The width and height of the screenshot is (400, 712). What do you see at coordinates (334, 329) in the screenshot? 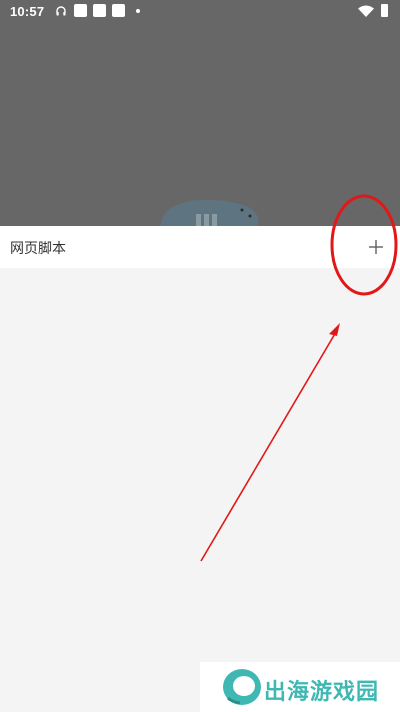
I see `annotation-arrow-head` at bounding box center [334, 329].